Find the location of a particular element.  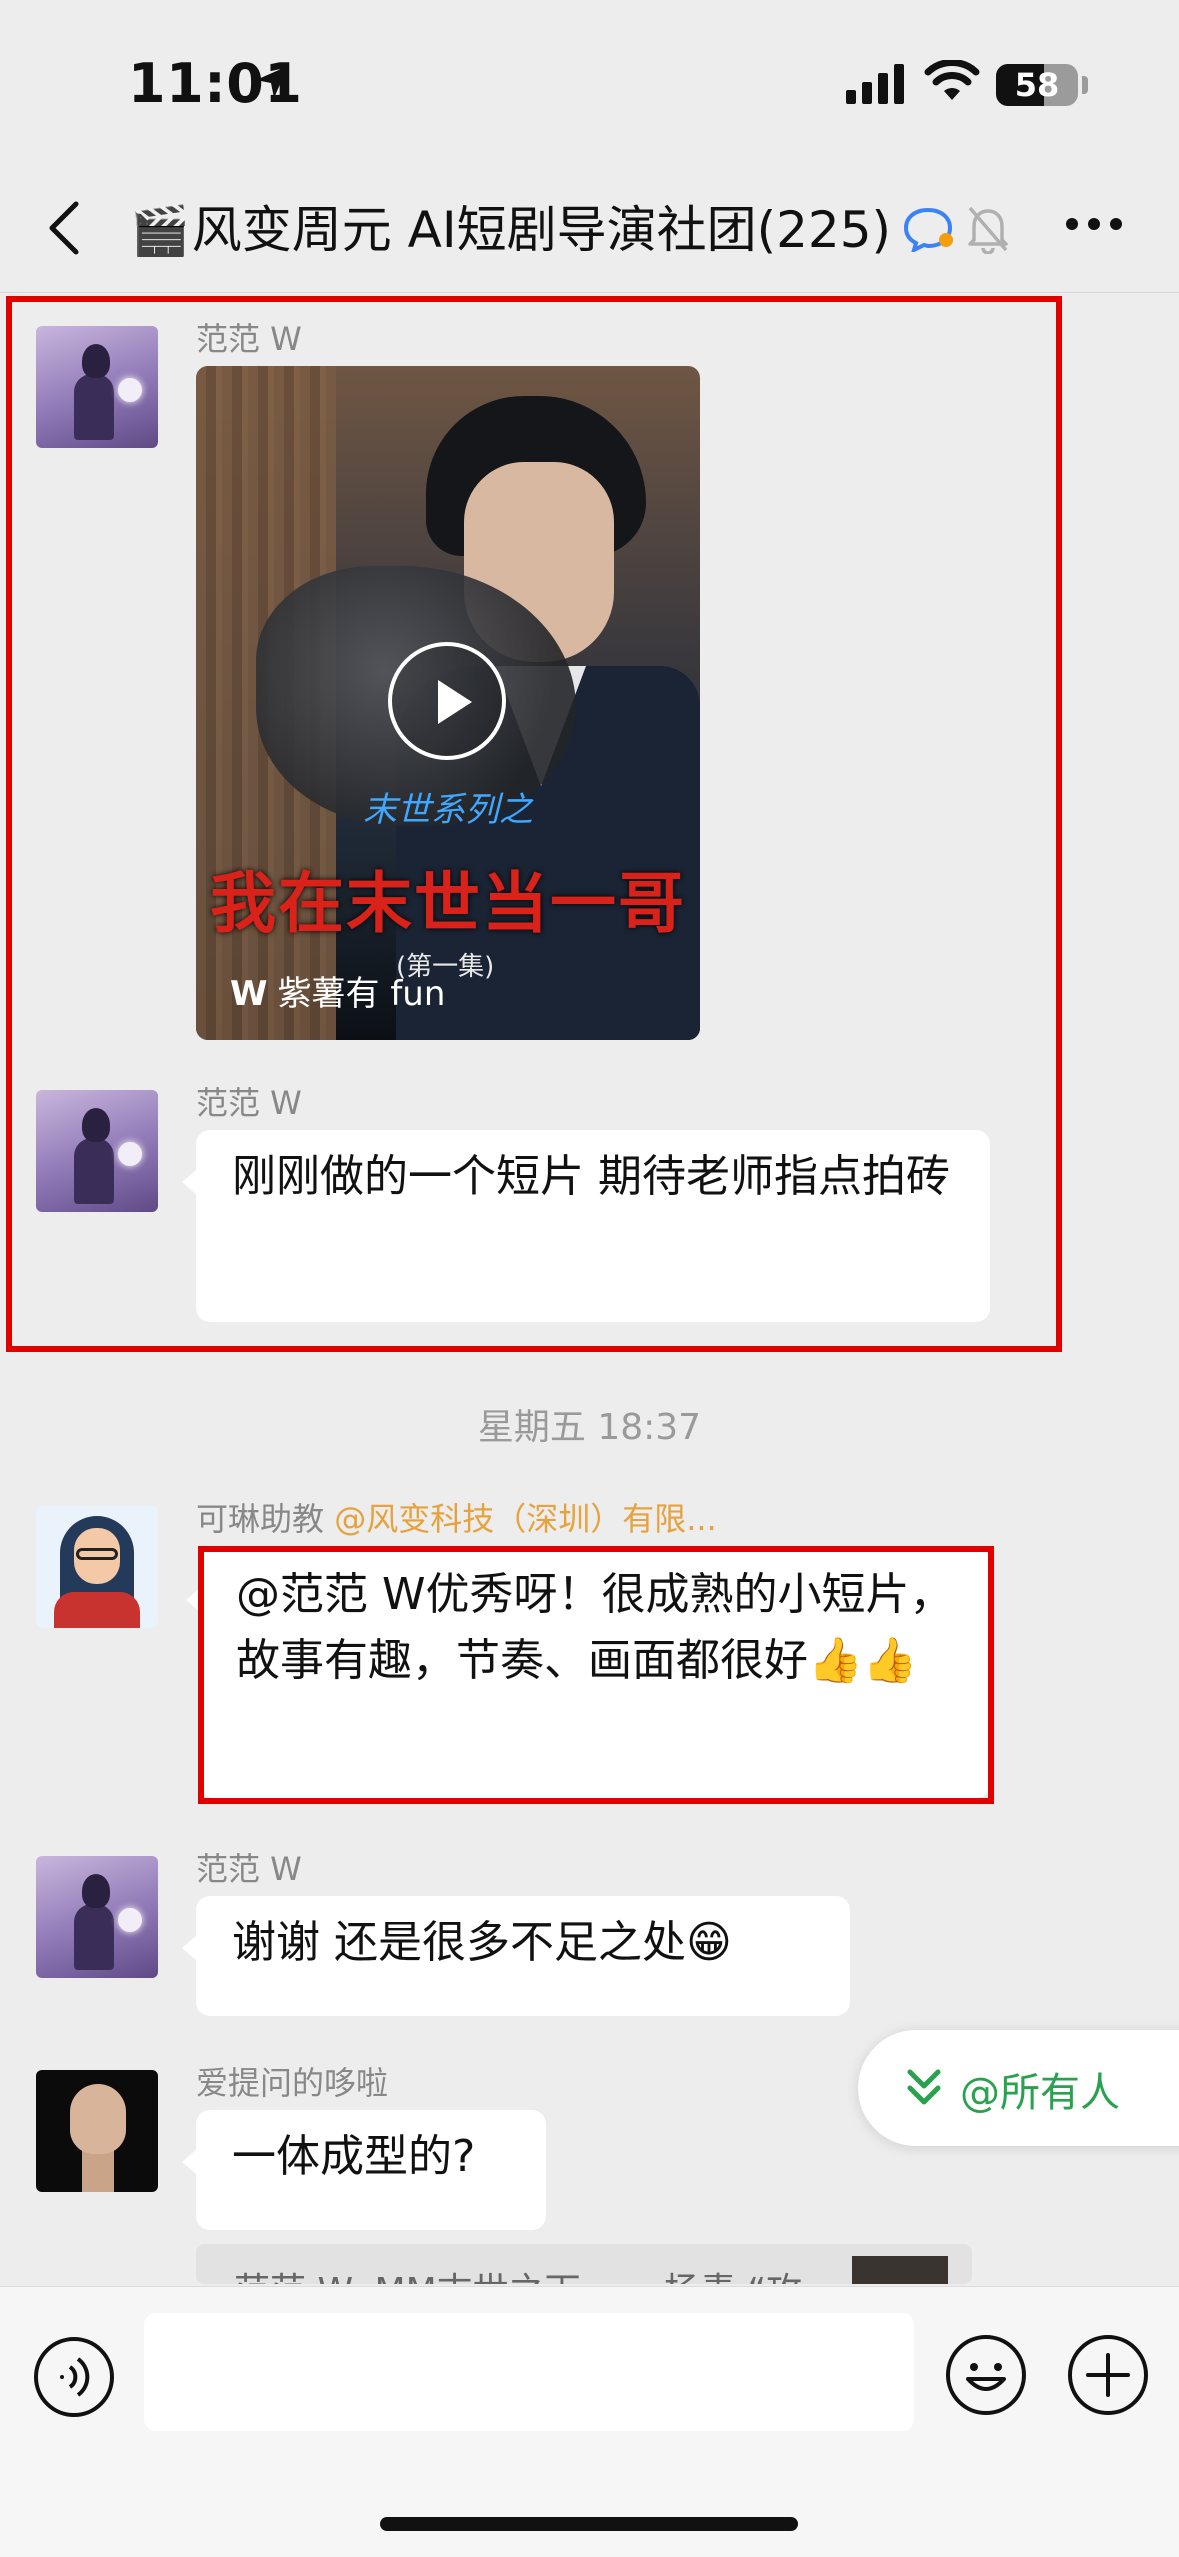

chat-header: 🎬风变周元 AI短剧导演社团(225) is located at coordinates (589, 226).